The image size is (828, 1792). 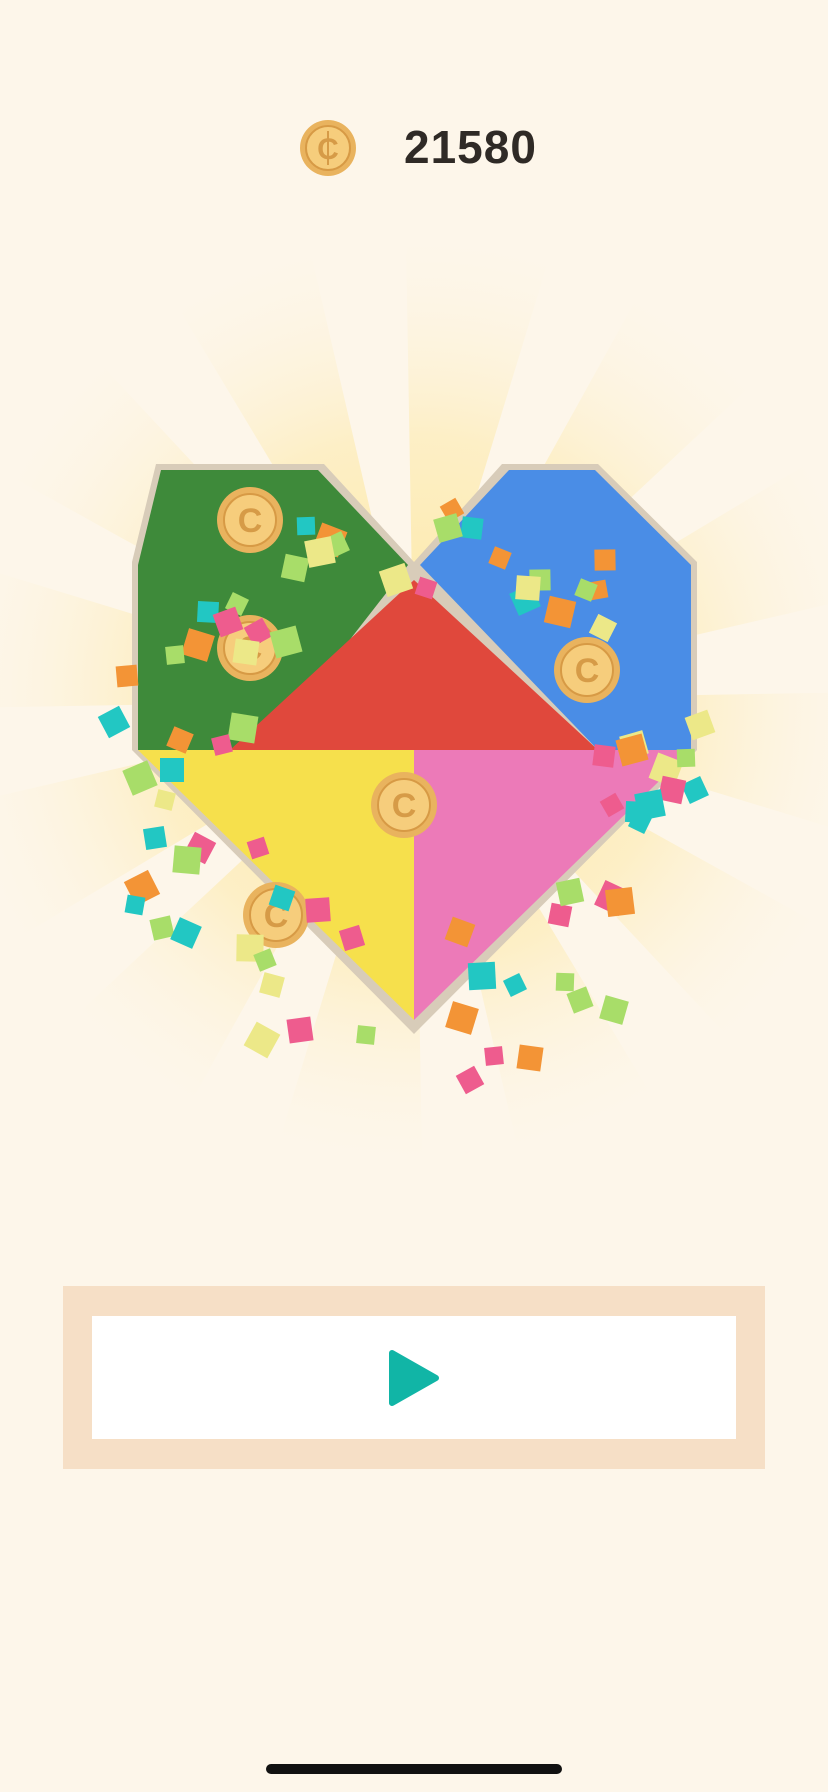 I want to click on play-button, so click(x=414, y=1377).